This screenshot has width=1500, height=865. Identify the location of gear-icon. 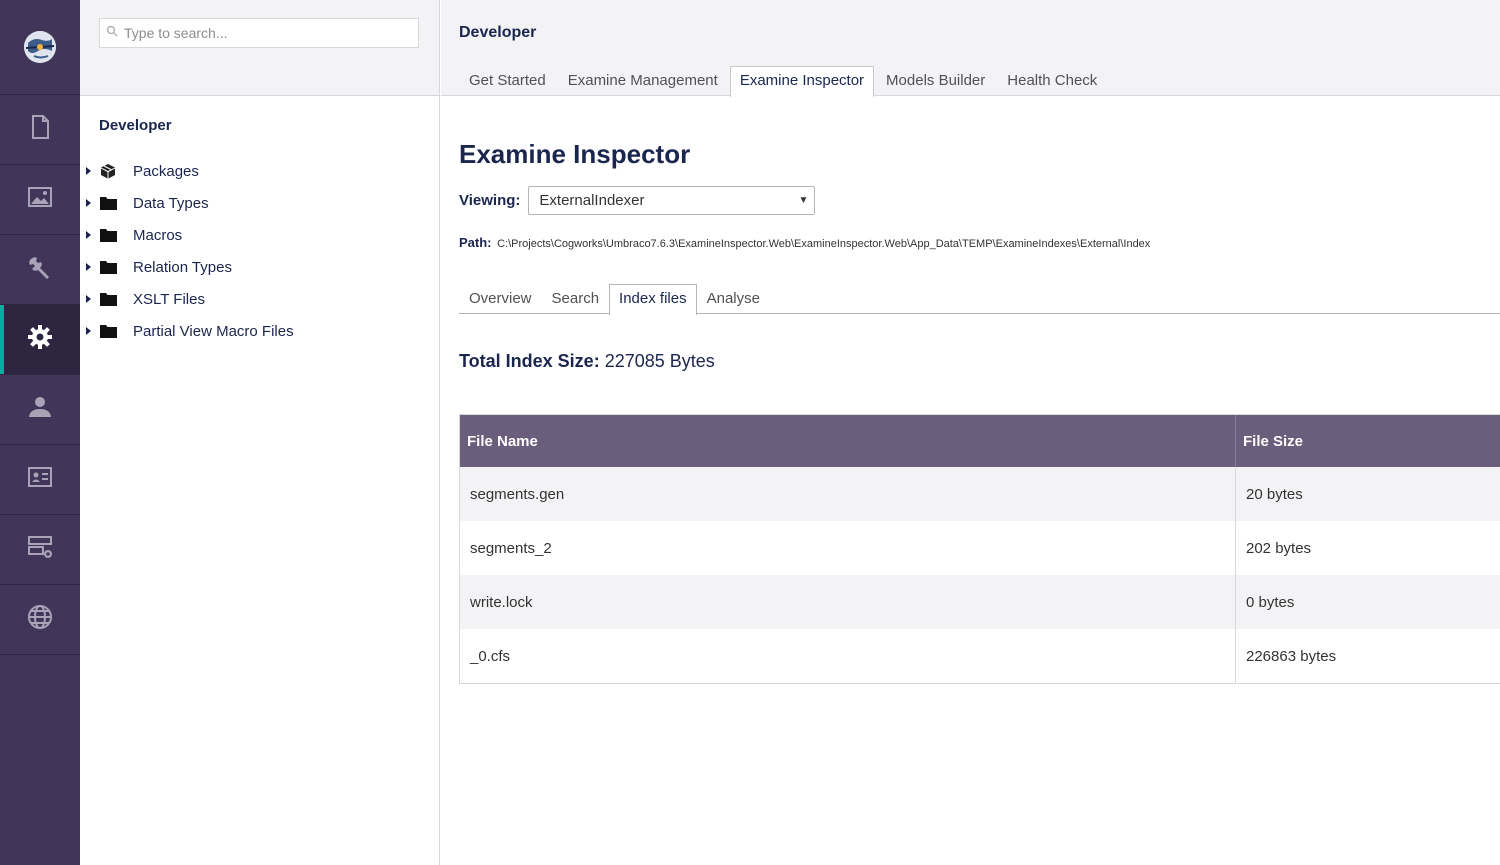
(40, 339).